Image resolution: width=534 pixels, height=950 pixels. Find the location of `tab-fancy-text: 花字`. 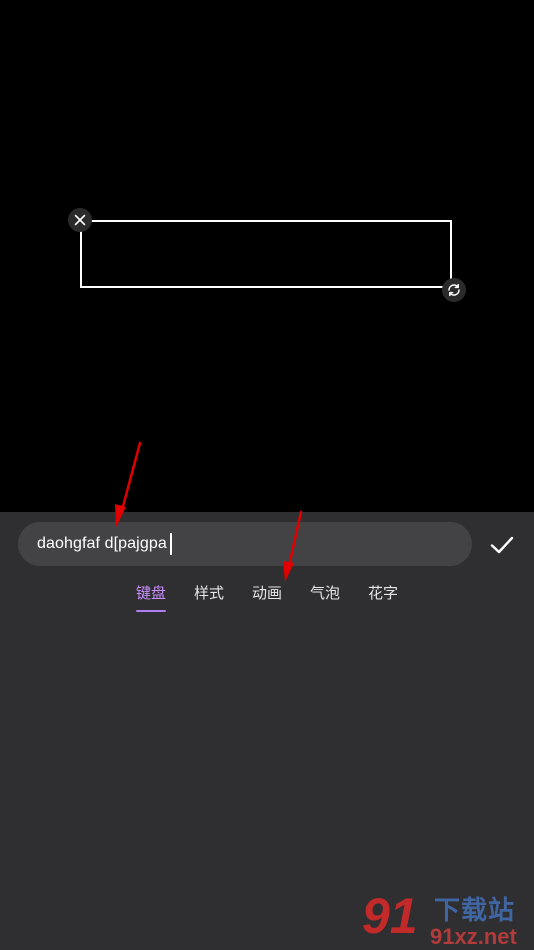

tab-fancy-text: 花字 is located at coordinates (383, 596).